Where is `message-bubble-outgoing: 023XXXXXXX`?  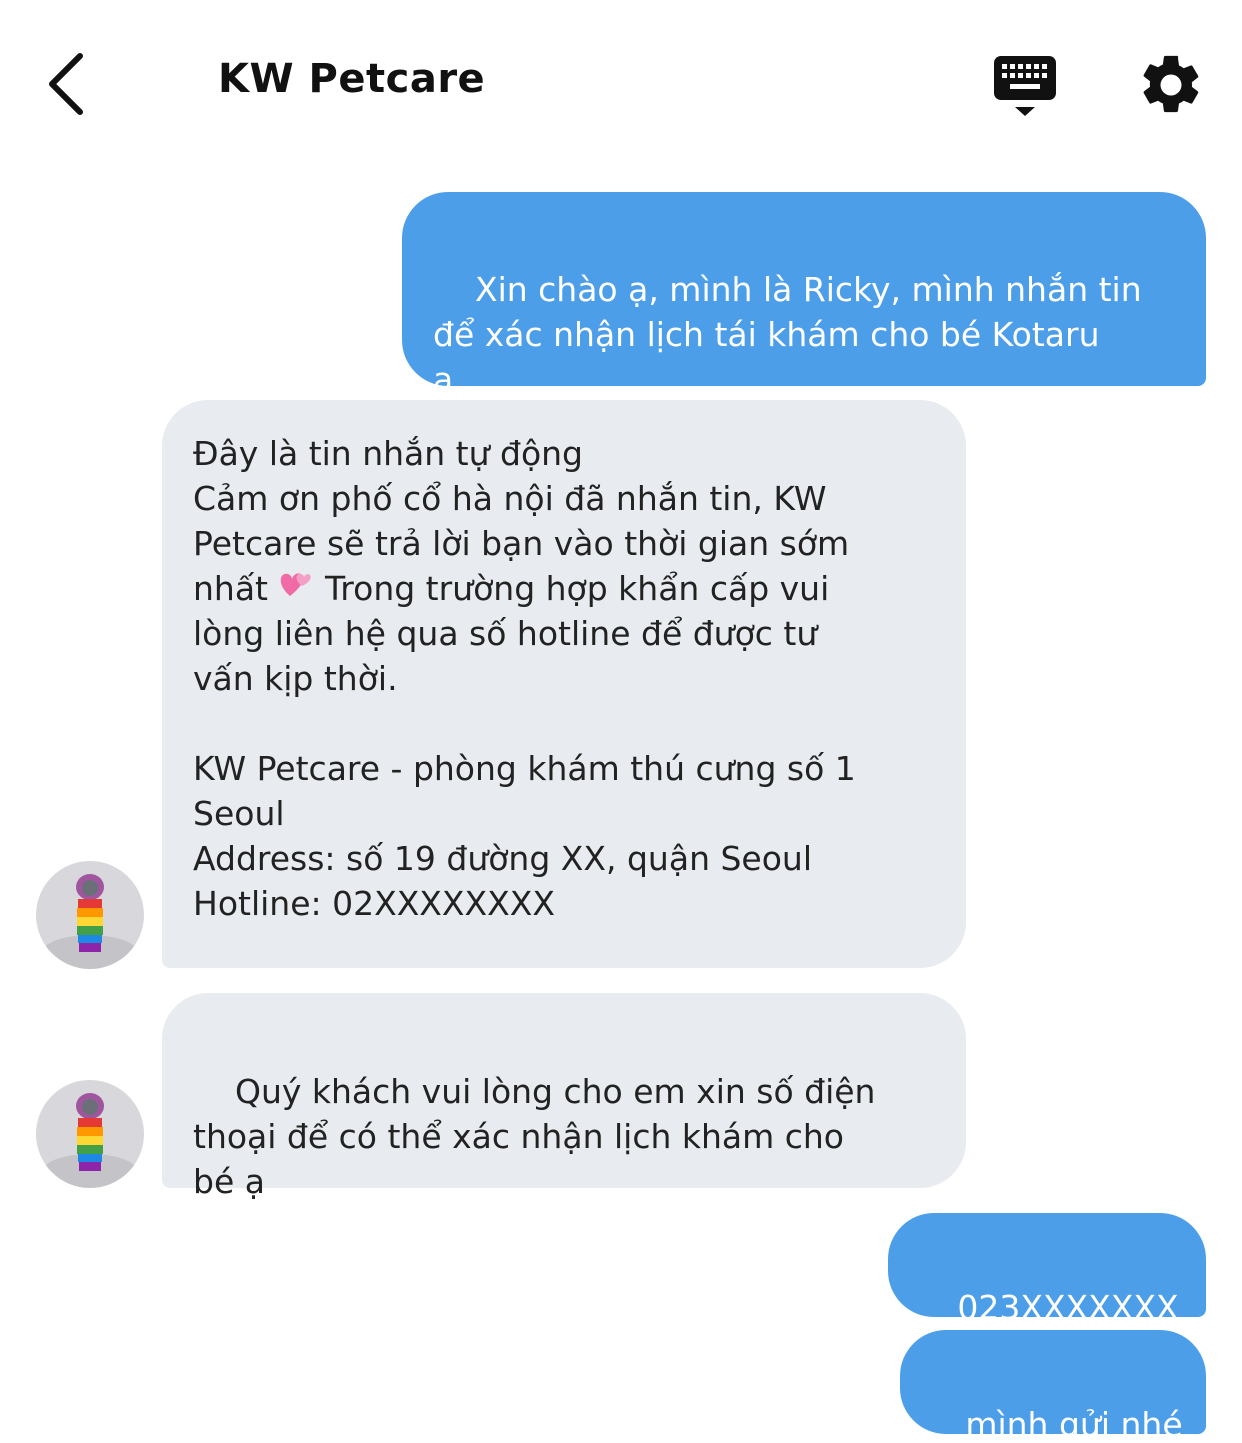 message-bubble-outgoing: 023XXXXXXX is located at coordinates (1047, 1270).